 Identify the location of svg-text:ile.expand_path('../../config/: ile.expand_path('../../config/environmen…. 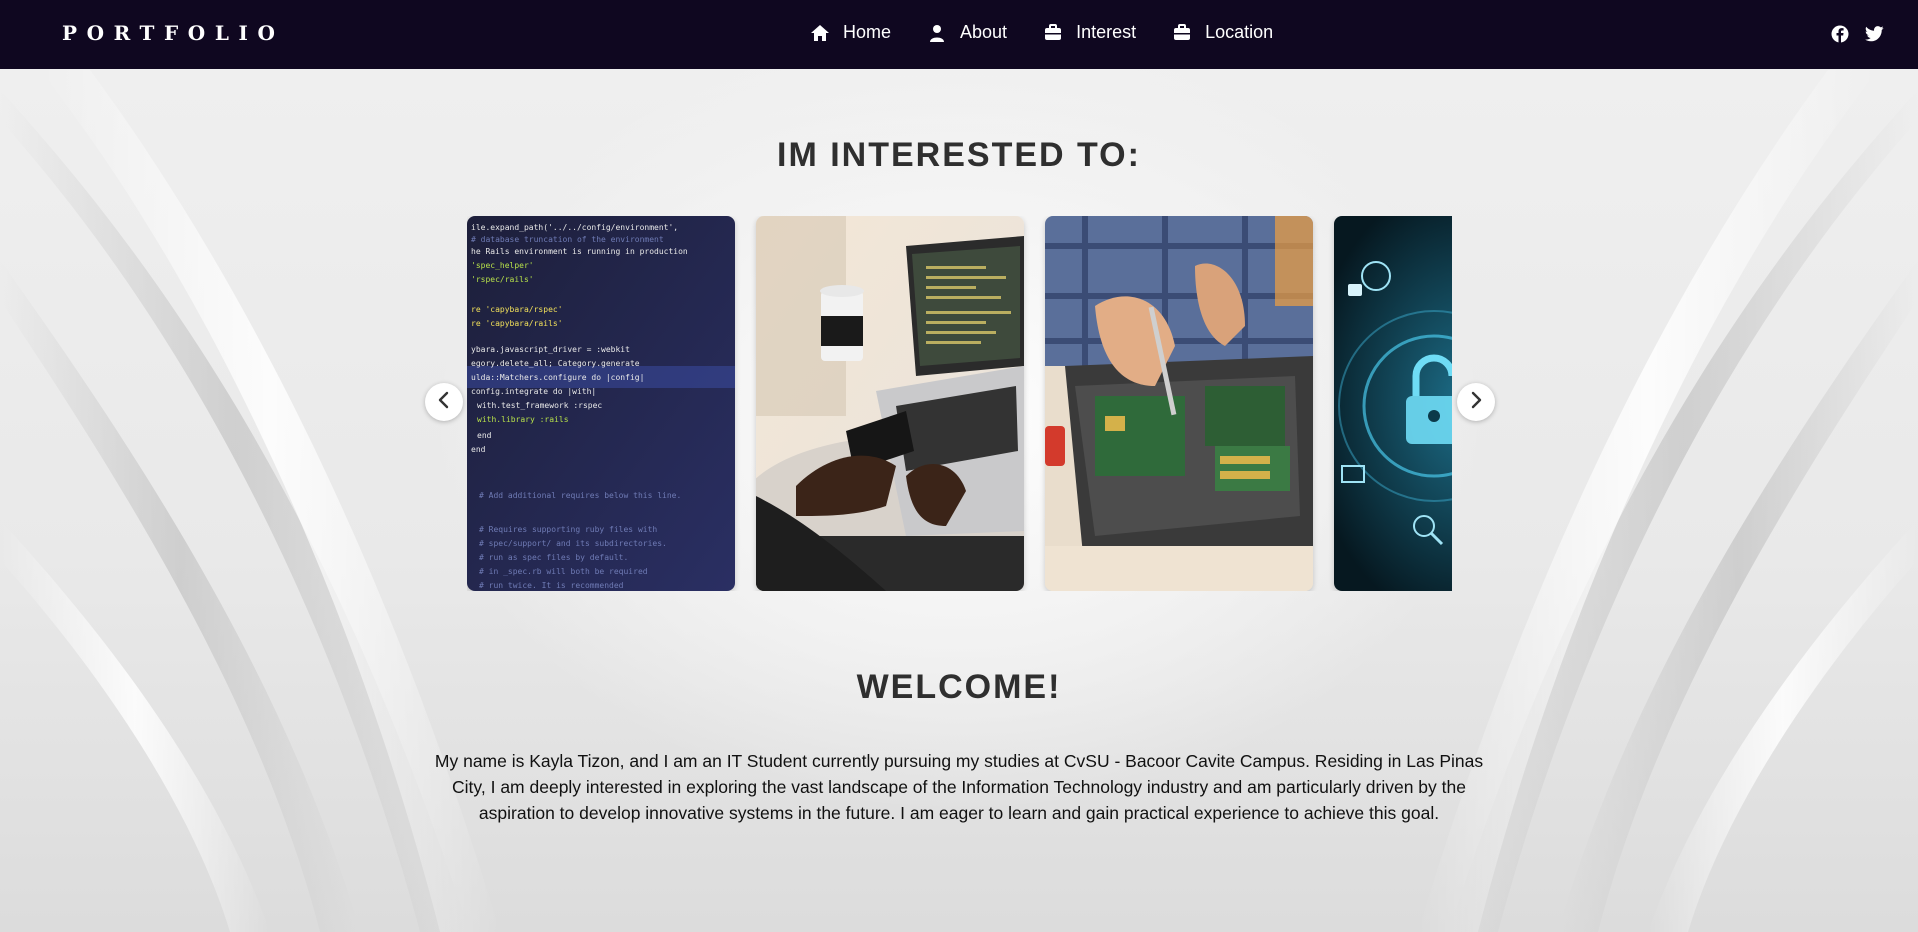
(574, 227).